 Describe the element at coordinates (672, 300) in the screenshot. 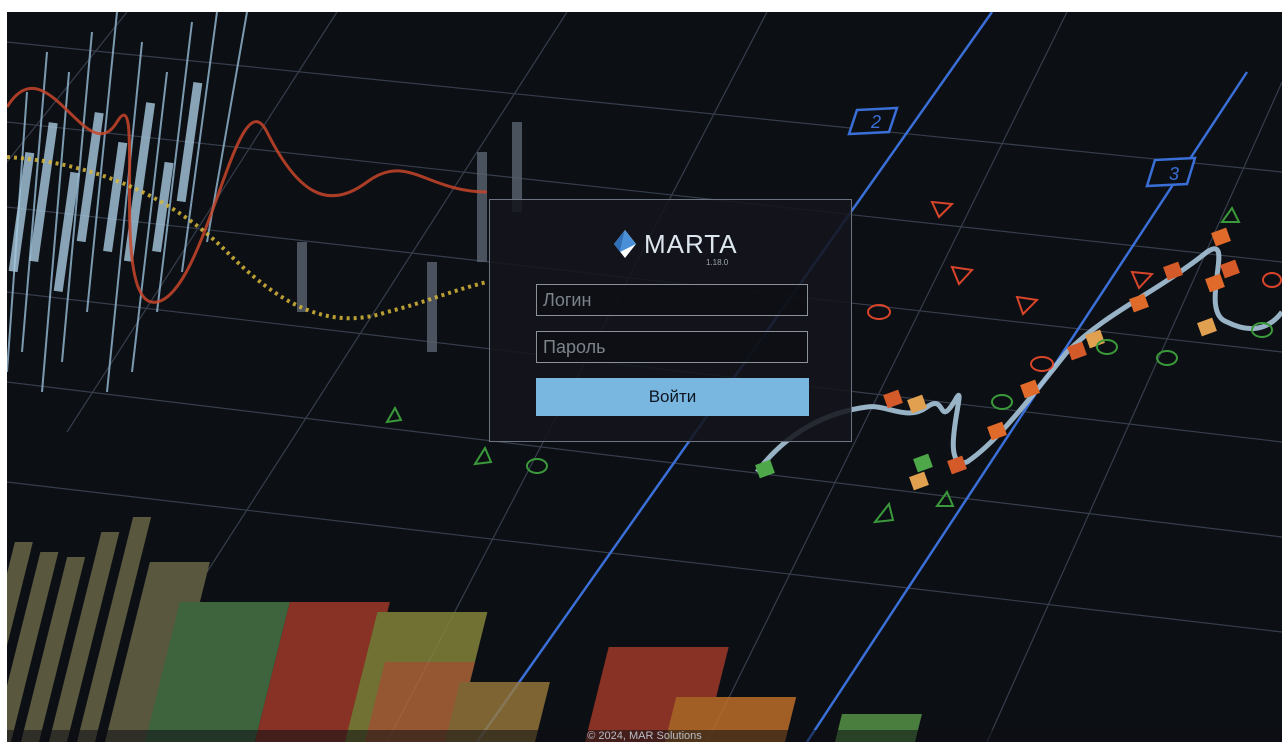

I see `login-input` at that location.